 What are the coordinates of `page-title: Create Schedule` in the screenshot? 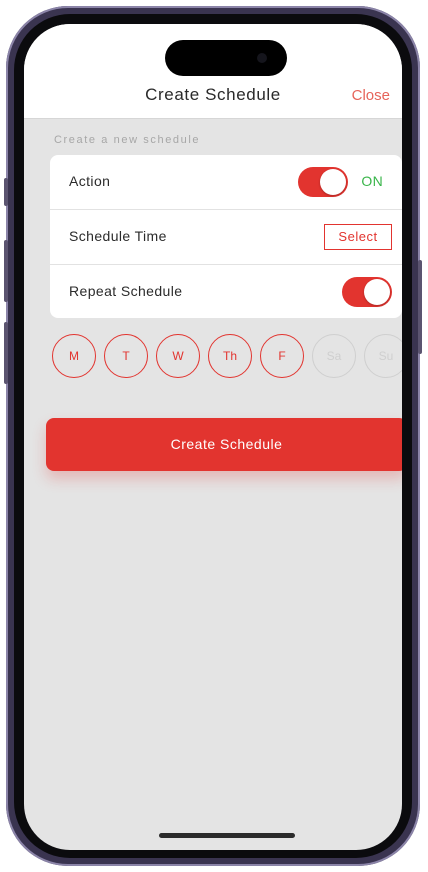 It's located at (213, 94).